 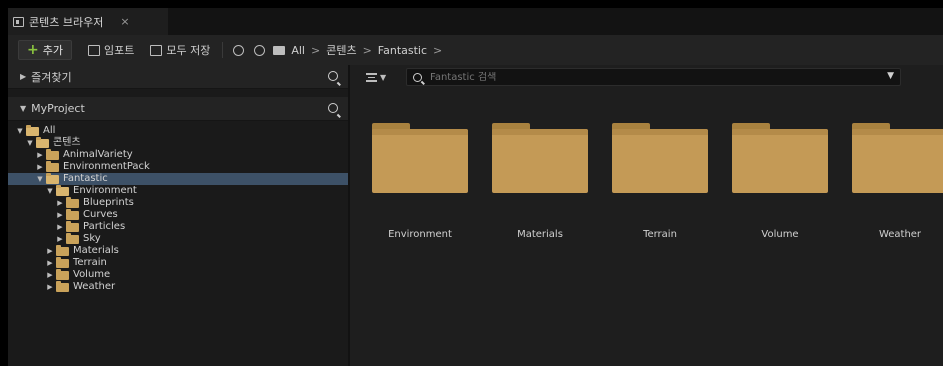 I want to click on tree-item-label: Blueprints, so click(x=108, y=202).